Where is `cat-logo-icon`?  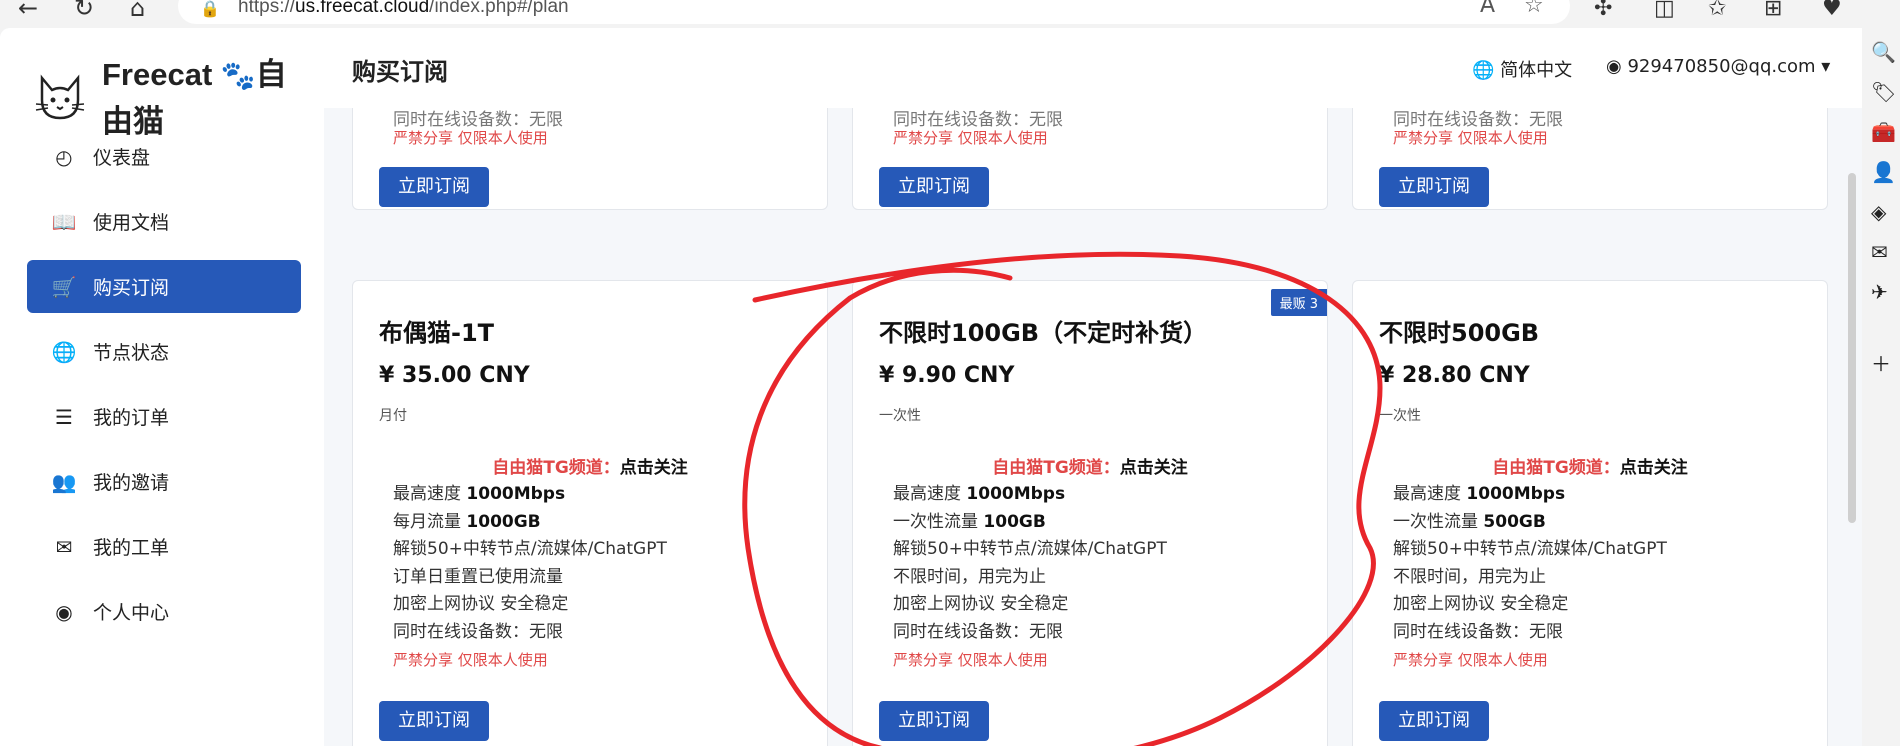
cat-logo-icon is located at coordinates (60, 97).